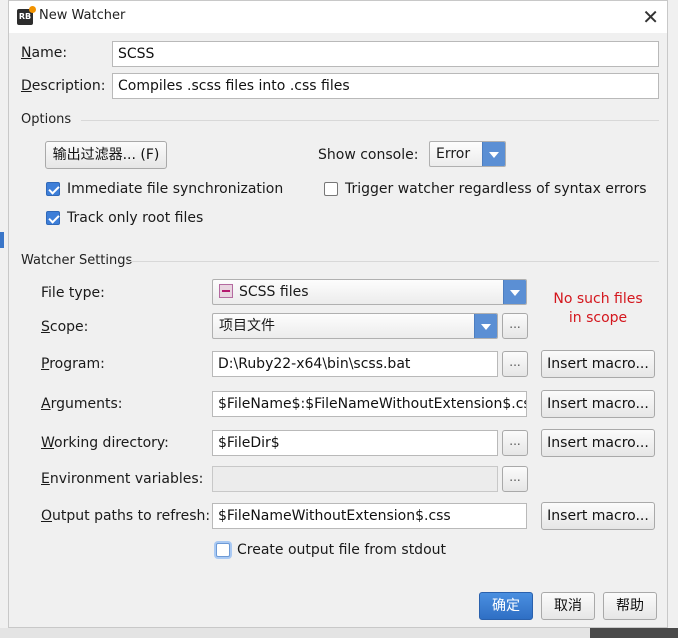  What do you see at coordinates (453, 154) in the screenshot?
I see `show-console-value: Error` at bounding box center [453, 154].